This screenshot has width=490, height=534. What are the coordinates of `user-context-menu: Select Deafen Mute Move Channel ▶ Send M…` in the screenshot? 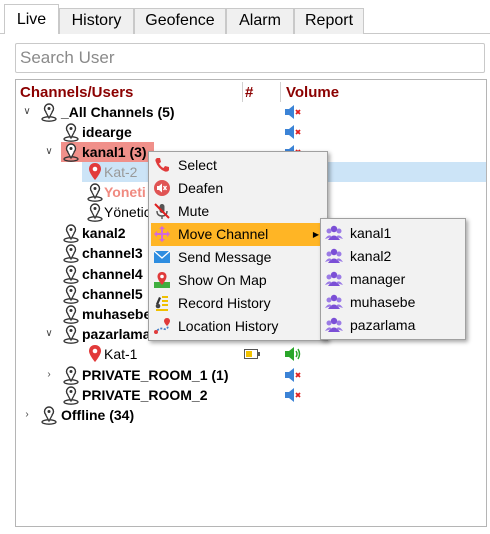 It's located at (238, 246).